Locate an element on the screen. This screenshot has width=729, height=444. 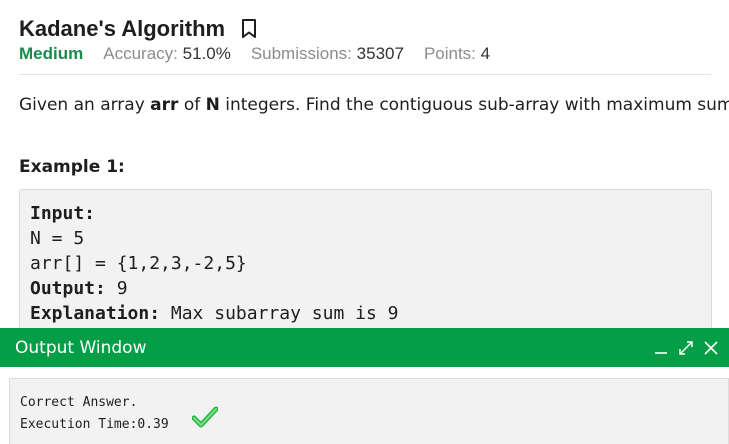
statement-text-2: of is located at coordinates (192, 105).